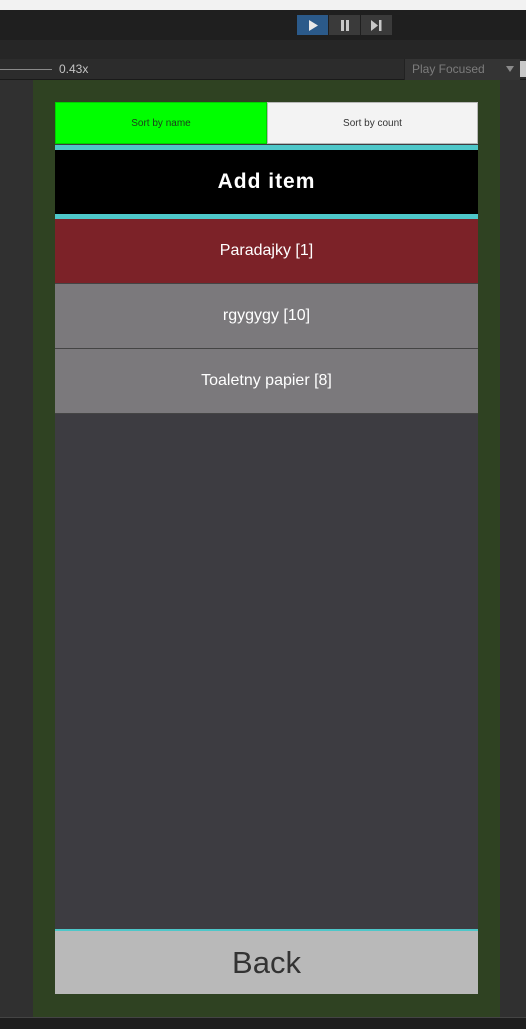 The width and height of the screenshot is (526, 1029). Describe the element at coordinates (74, 69) in the screenshot. I see `scale-label: 0.43x` at that location.